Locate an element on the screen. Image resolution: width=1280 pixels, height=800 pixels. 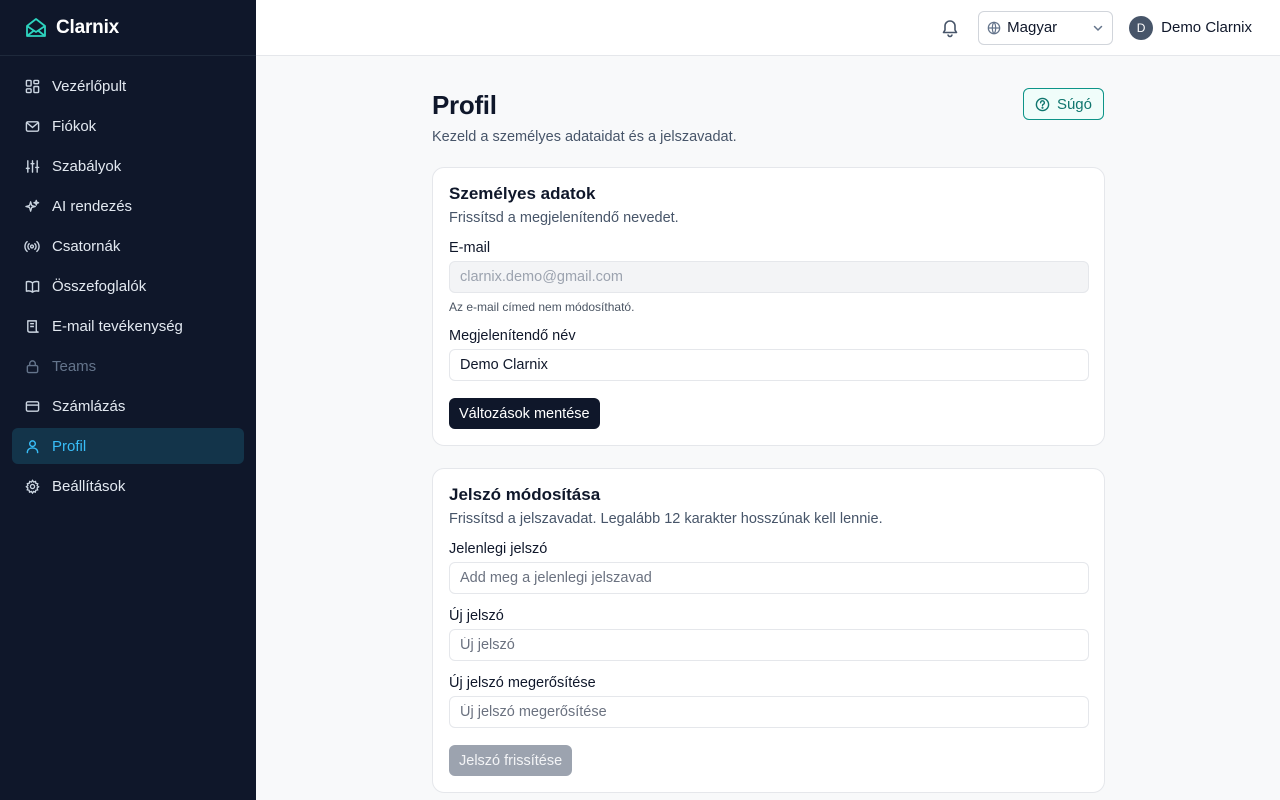
top-header: Magyar D Demo Clarnix is located at coordinates (768, 28).